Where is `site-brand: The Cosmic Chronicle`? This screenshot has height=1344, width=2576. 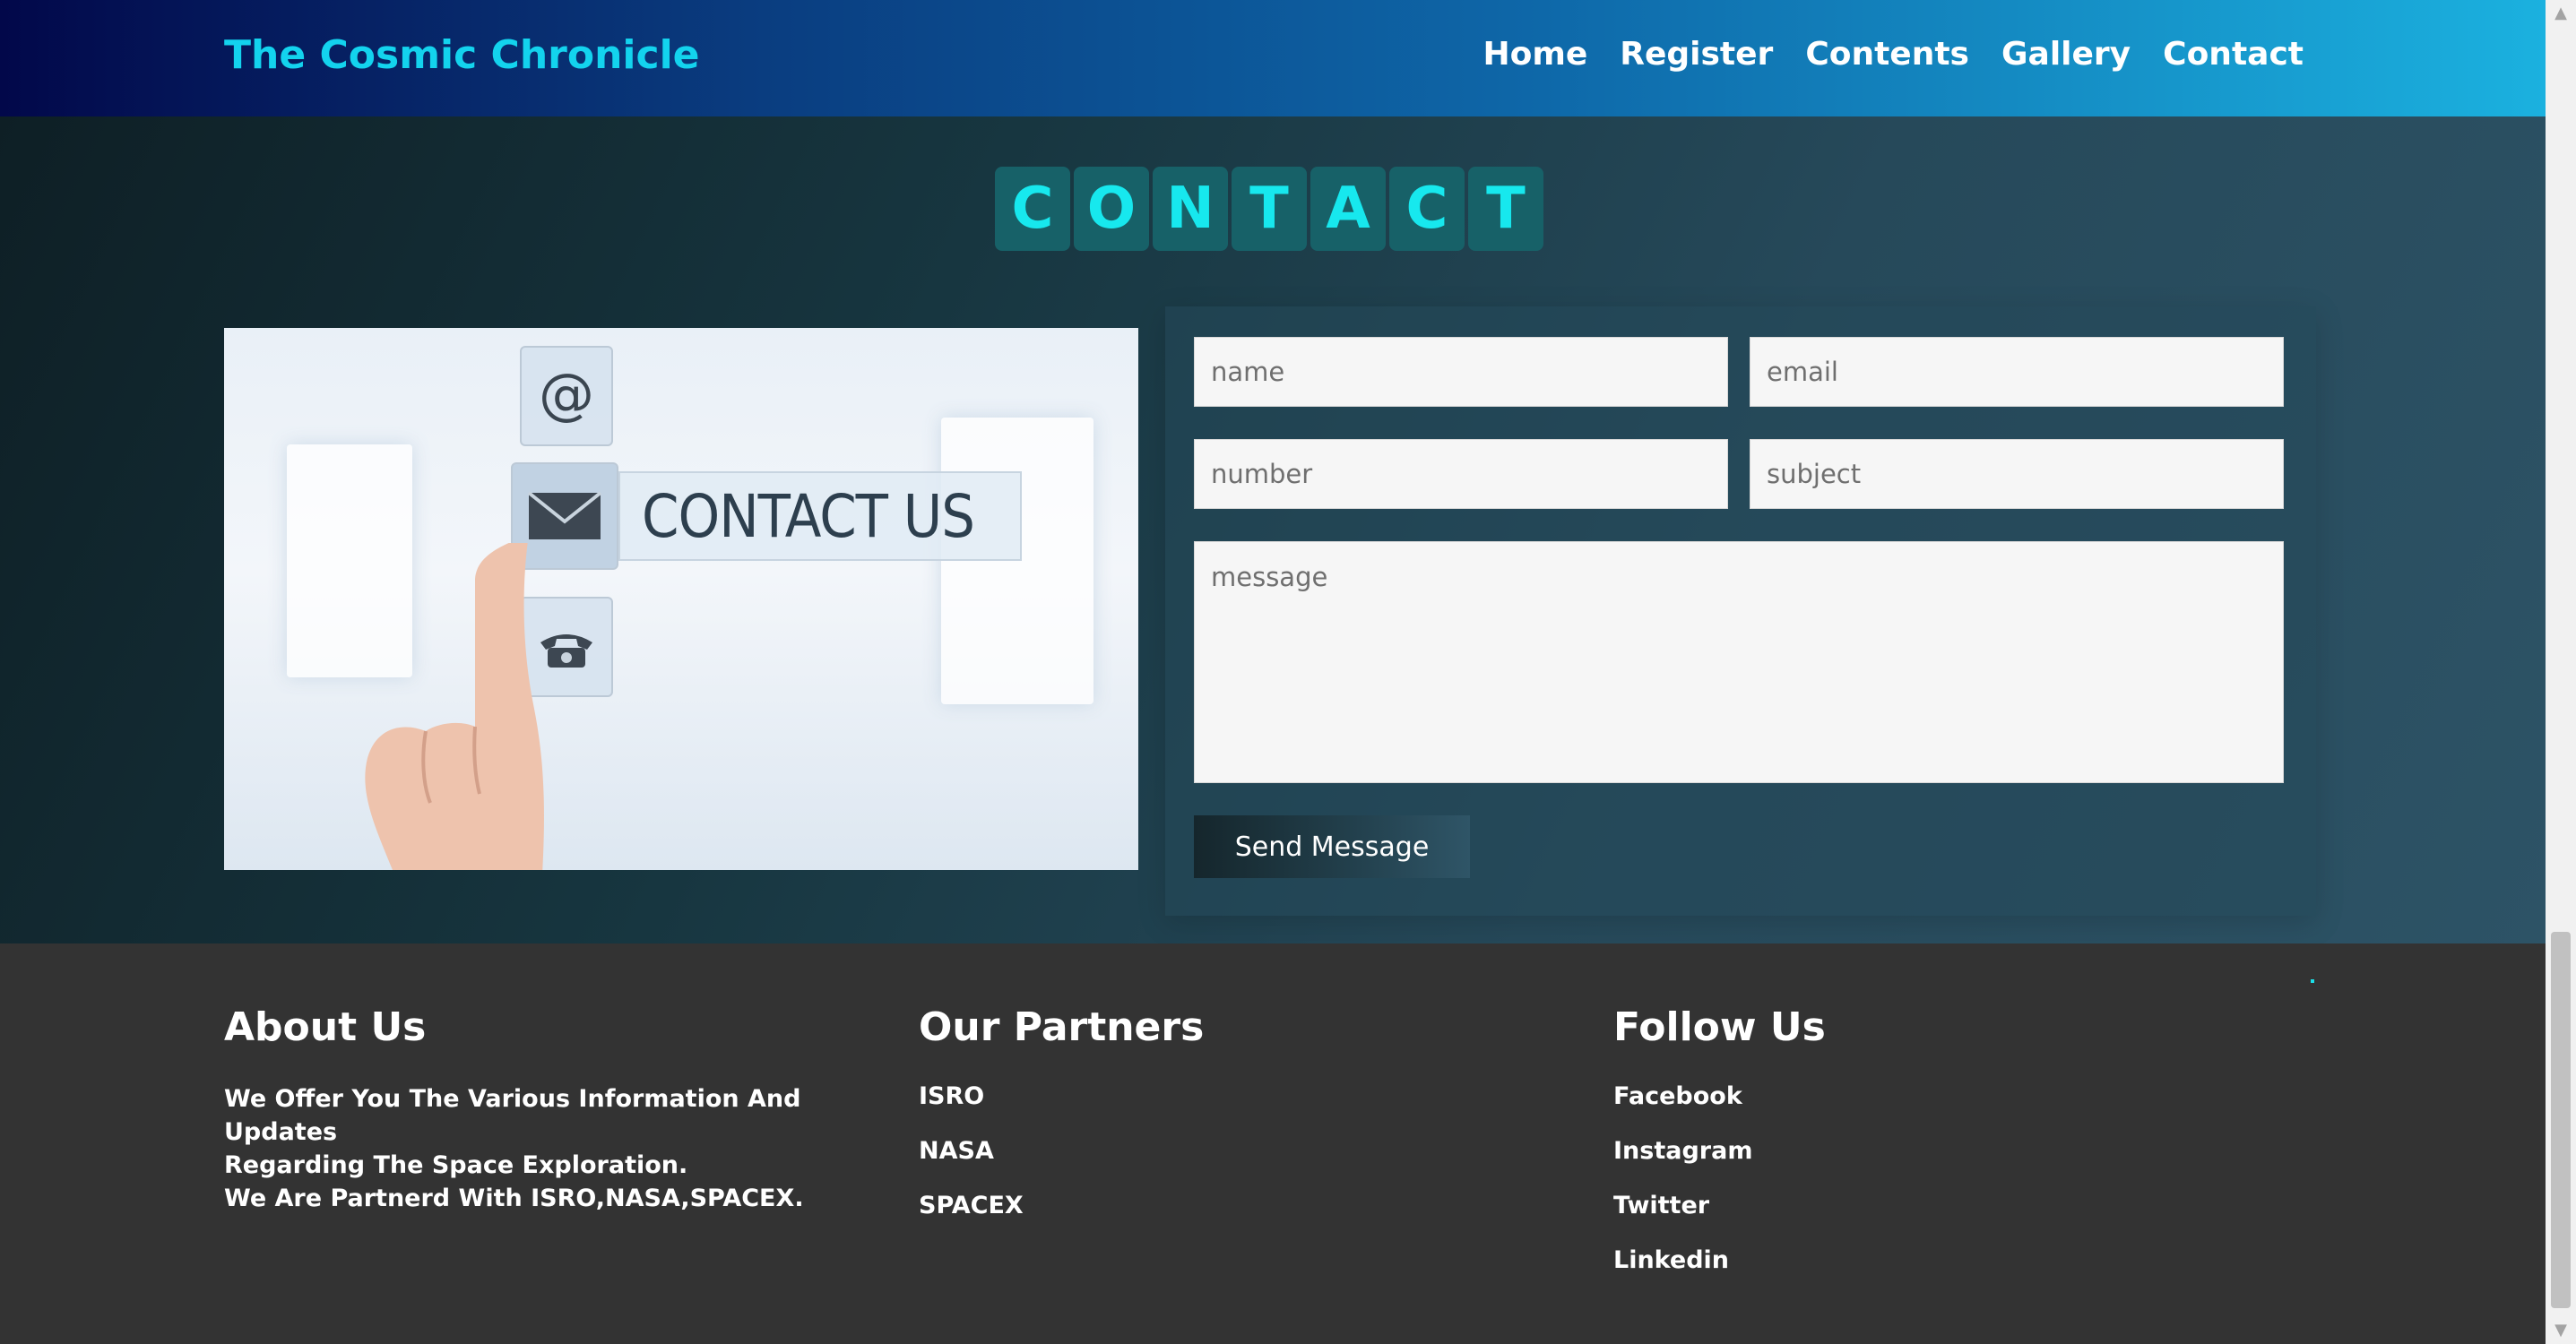 site-brand: The Cosmic Chronicle is located at coordinates (462, 55).